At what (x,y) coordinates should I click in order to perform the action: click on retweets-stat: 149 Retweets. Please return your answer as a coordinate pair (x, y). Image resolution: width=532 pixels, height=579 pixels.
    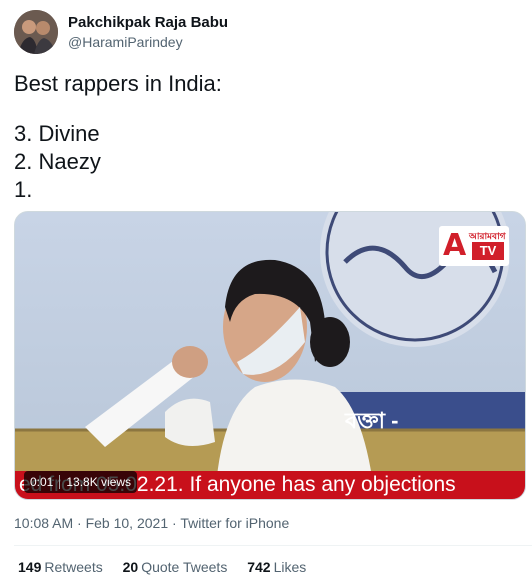
    Looking at the image, I should click on (60, 567).